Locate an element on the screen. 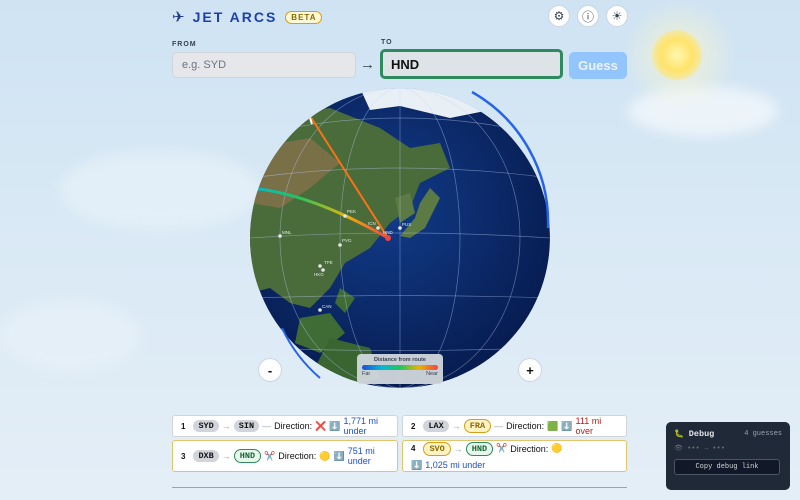  from-input is located at coordinates (264, 65).